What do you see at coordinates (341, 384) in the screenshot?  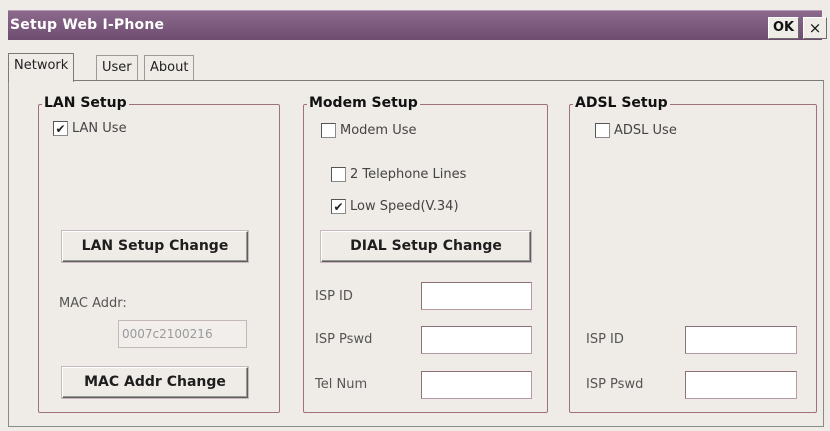 I see `tel-num-label: Tel Num` at bounding box center [341, 384].